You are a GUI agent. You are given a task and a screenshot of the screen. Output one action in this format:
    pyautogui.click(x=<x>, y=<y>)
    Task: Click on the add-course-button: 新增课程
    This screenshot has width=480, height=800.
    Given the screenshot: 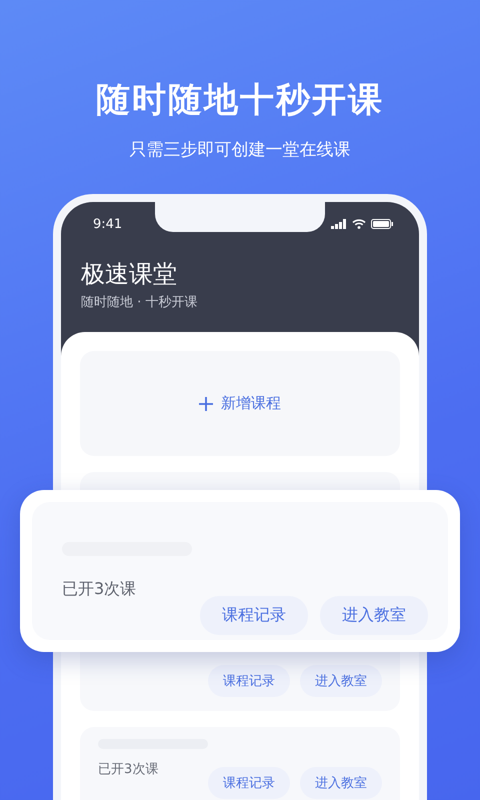 What is the action you would take?
    pyautogui.click(x=240, y=403)
    